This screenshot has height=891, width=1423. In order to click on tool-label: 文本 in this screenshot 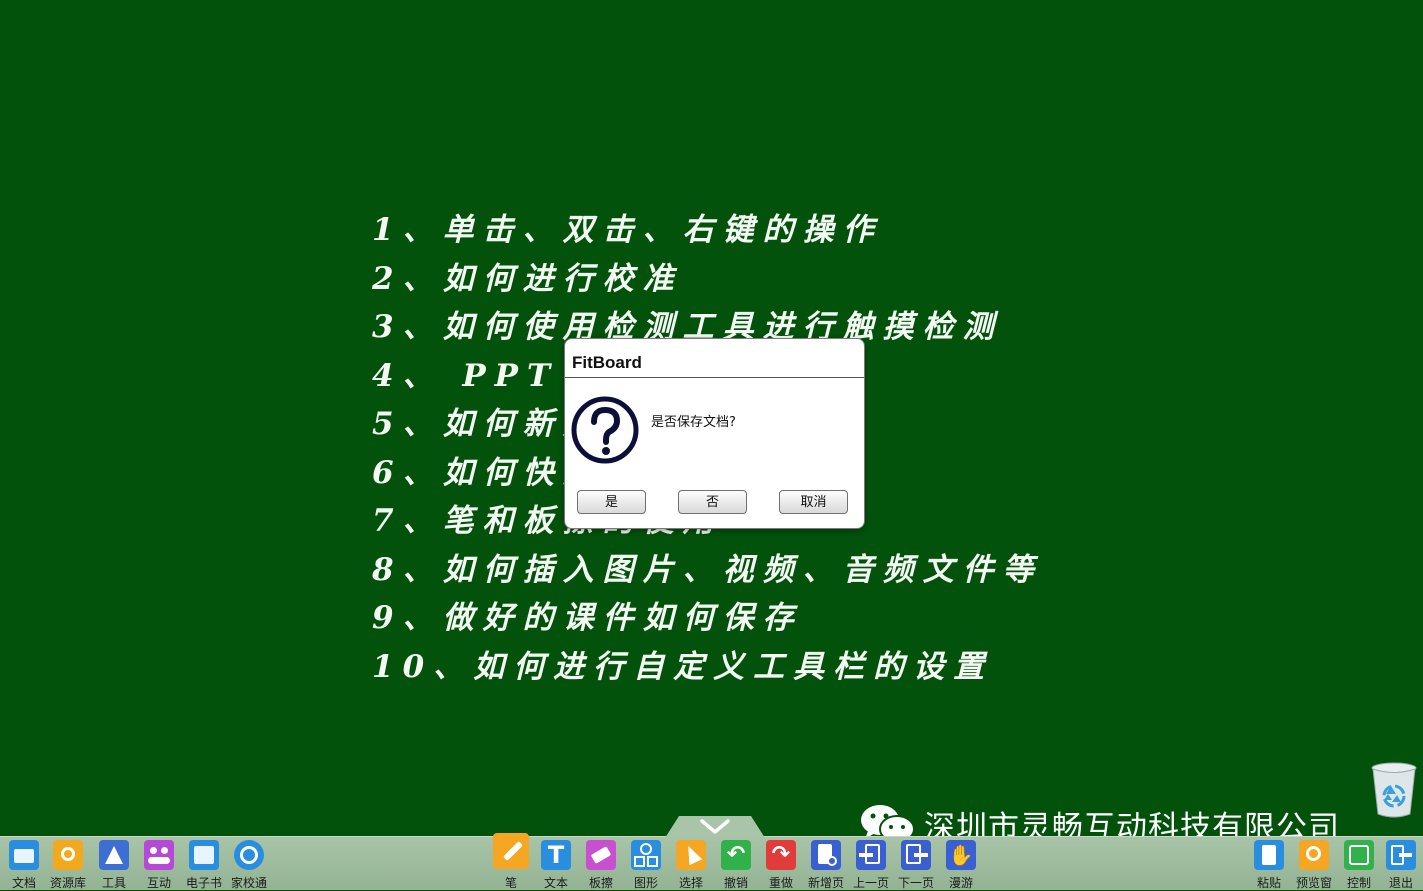, I will do `click(555, 883)`.